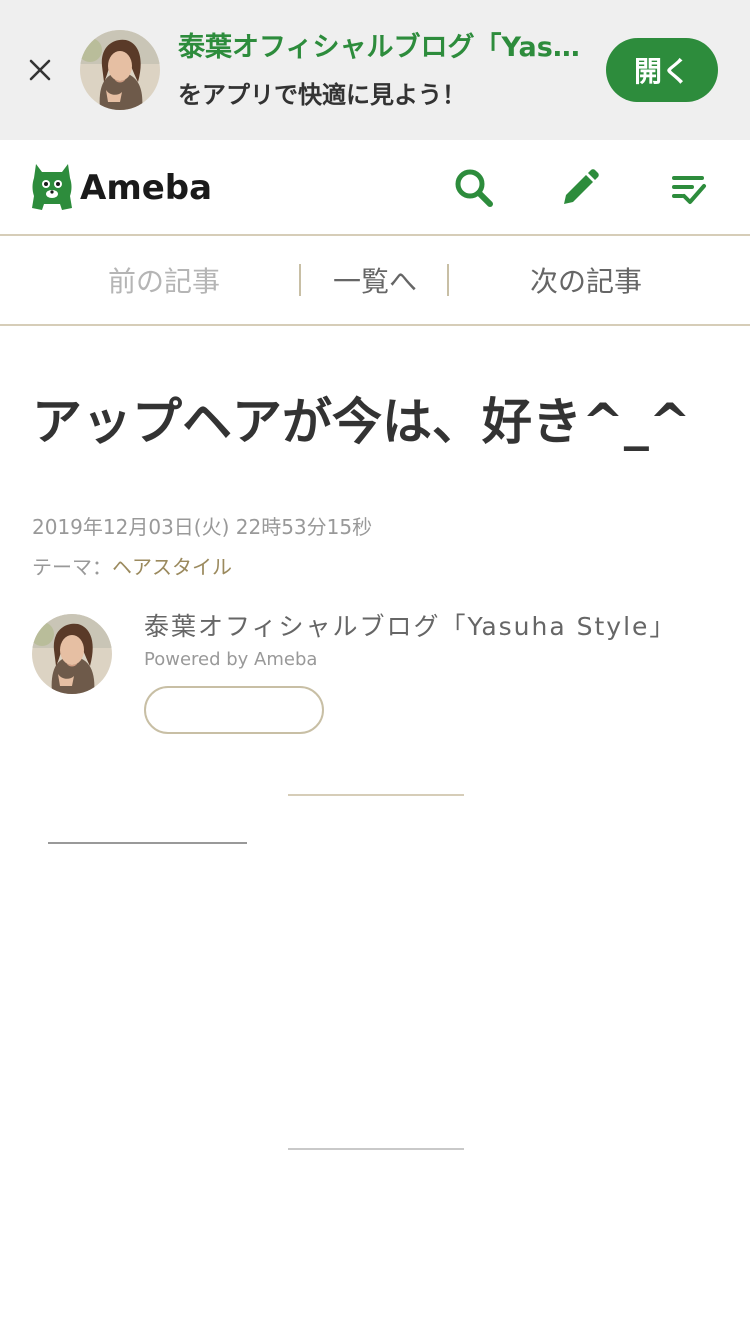 The image size is (750, 1334). I want to click on site-header: Ameba, so click(375, 188).